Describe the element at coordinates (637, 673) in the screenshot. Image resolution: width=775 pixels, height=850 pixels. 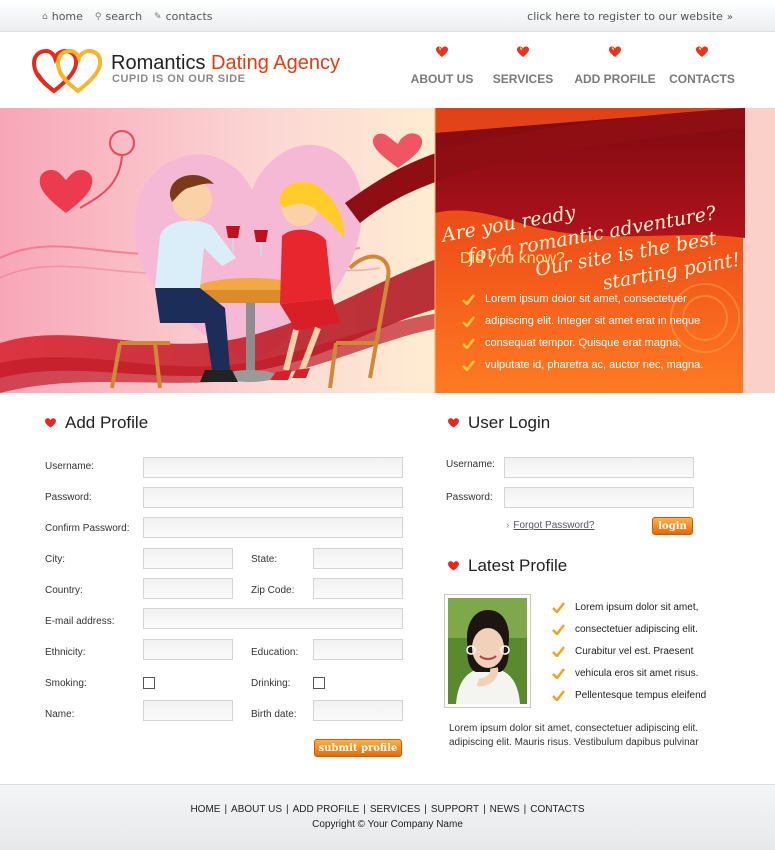
I see `list-item-text: vehicula eros sit amet risus.` at that location.